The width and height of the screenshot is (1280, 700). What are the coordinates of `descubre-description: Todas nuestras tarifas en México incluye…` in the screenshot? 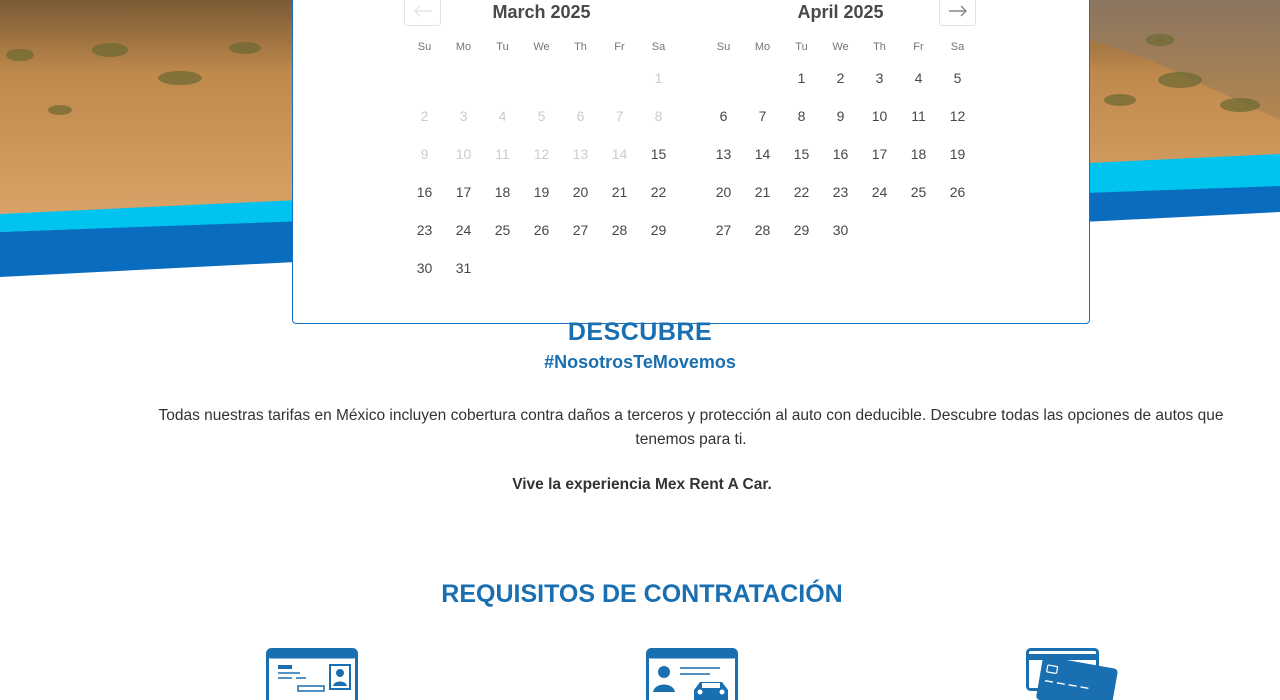 It's located at (691, 427).